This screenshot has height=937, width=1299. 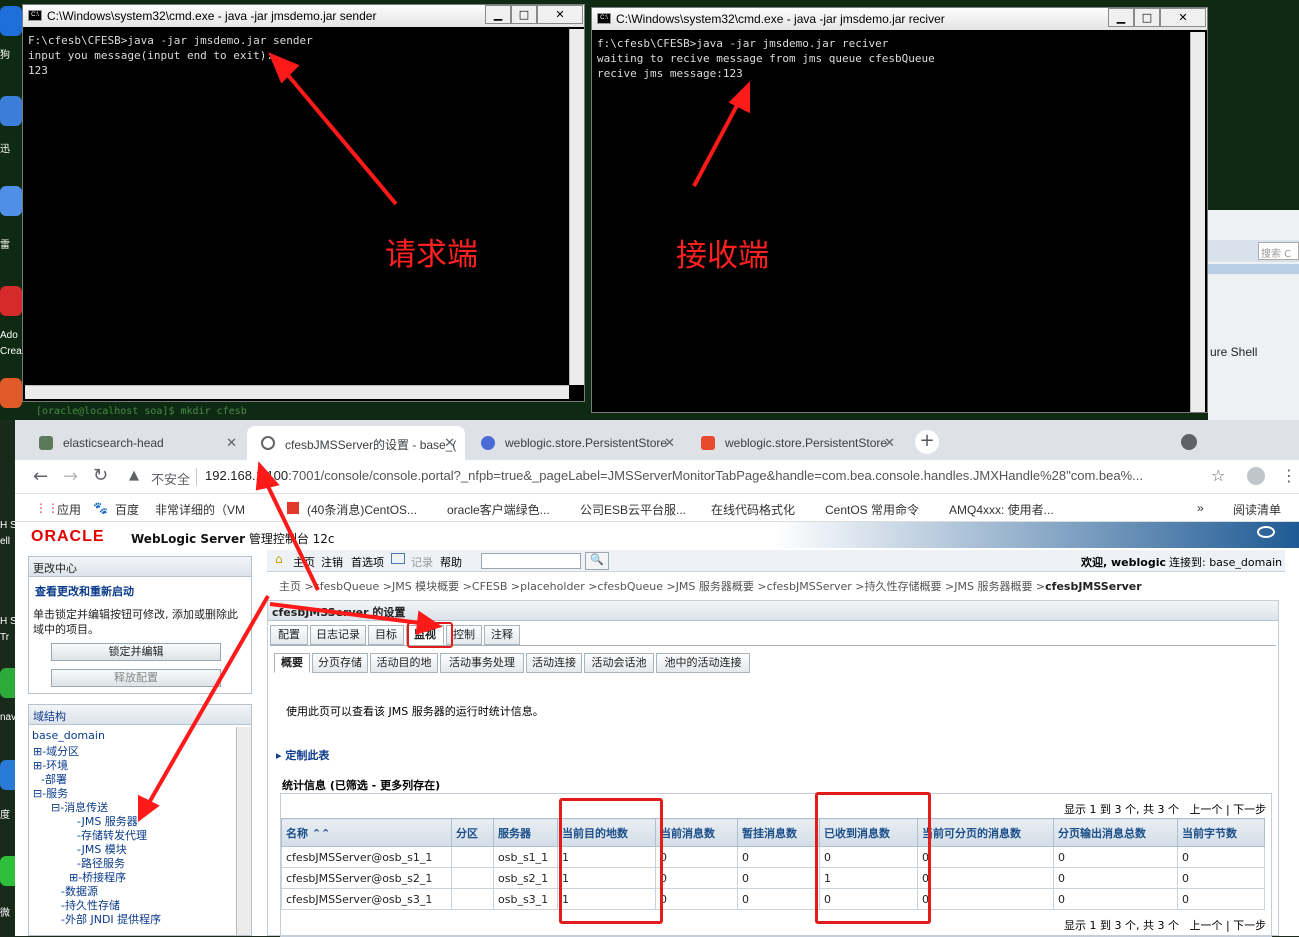 I want to click on tree-arrowhead, so click(x=149, y=808).